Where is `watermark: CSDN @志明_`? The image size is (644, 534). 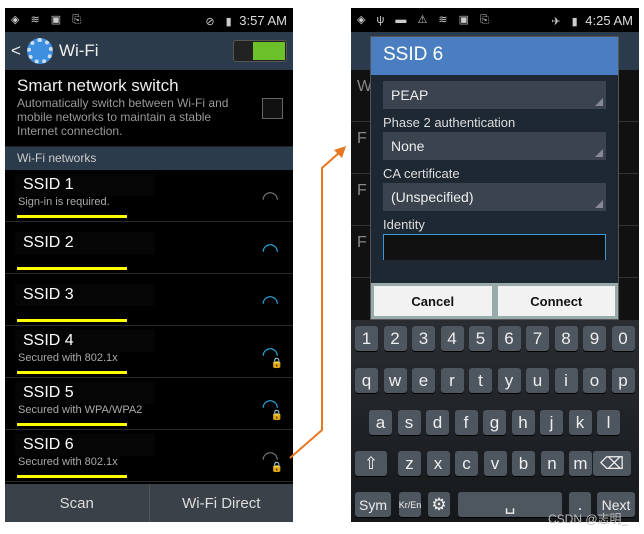
watermark: CSDN @志明_ is located at coordinates (588, 519).